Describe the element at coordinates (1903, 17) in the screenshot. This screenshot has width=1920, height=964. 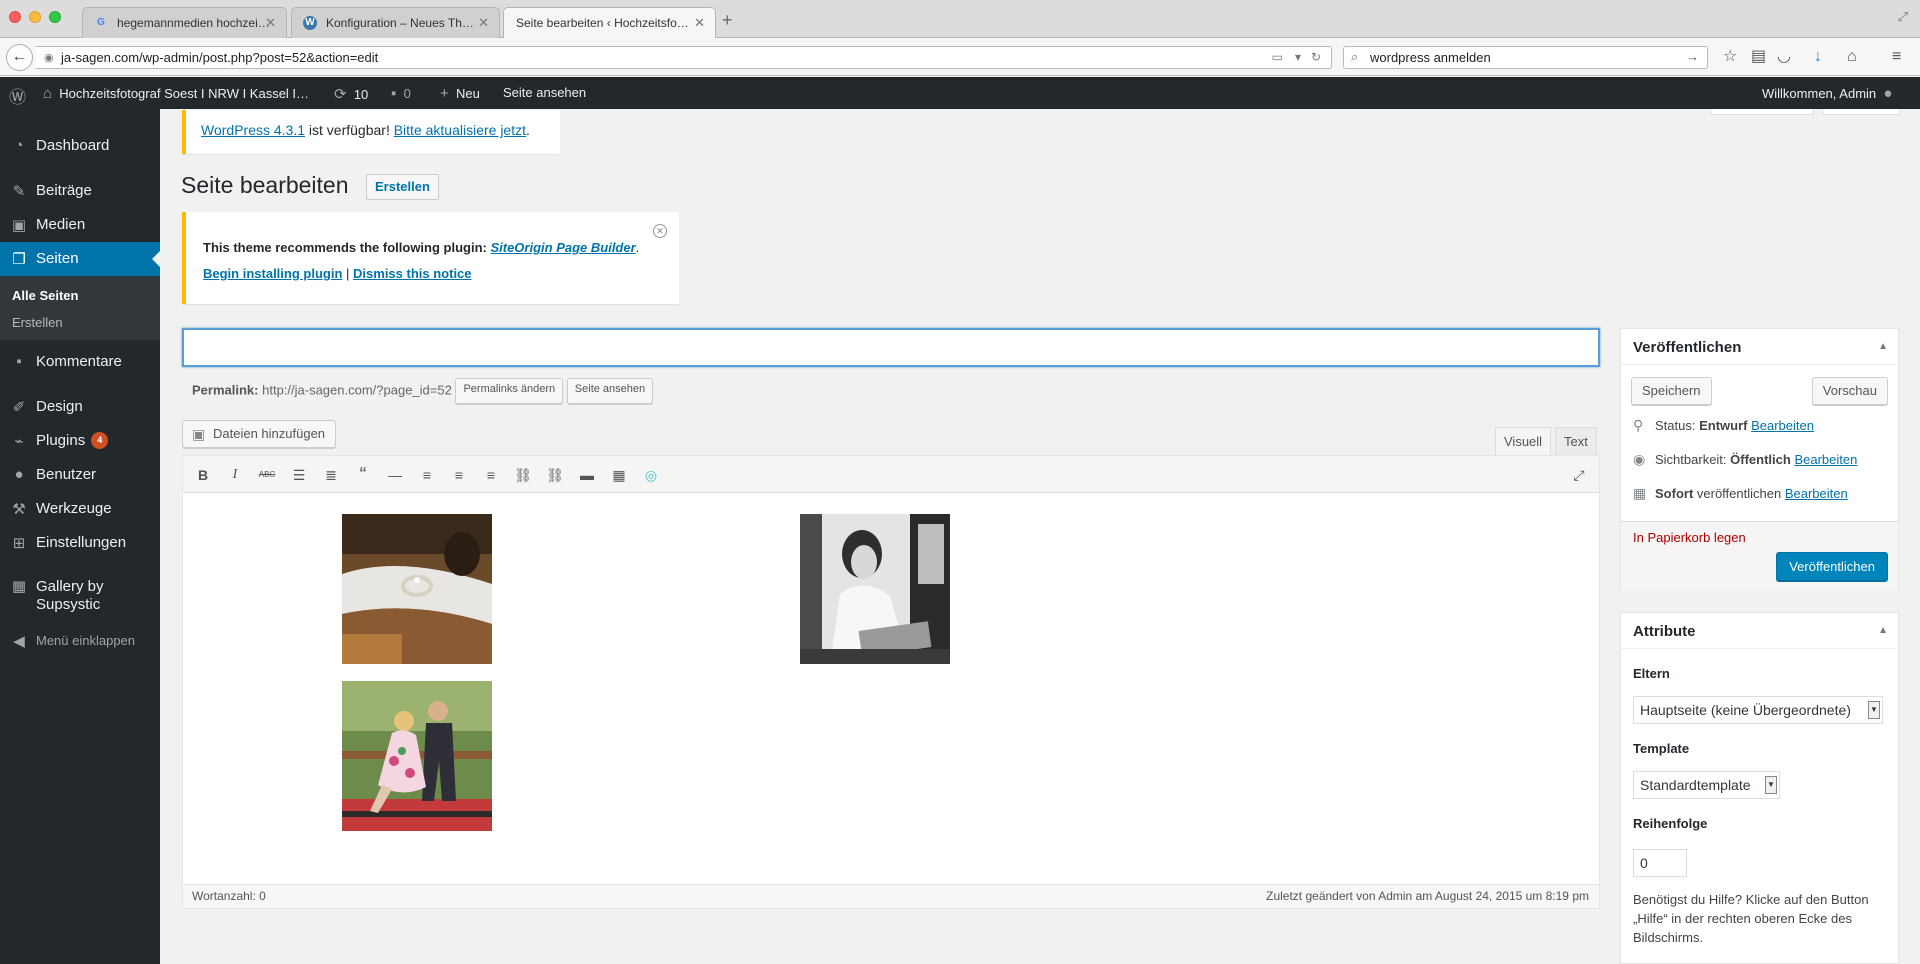
I see `fullscreen-icon: ⤢` at that location.